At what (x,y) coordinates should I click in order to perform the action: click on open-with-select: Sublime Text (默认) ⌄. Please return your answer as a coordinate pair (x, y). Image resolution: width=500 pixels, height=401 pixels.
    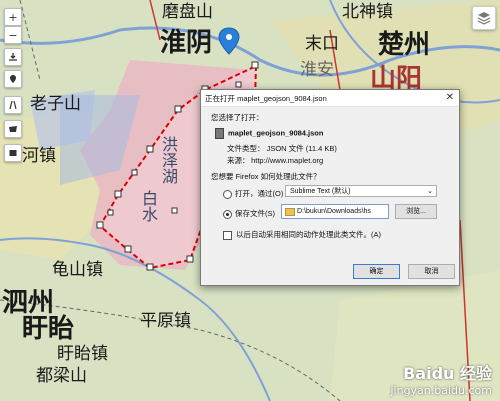
    Looking at the image, I should click on (361, 191).